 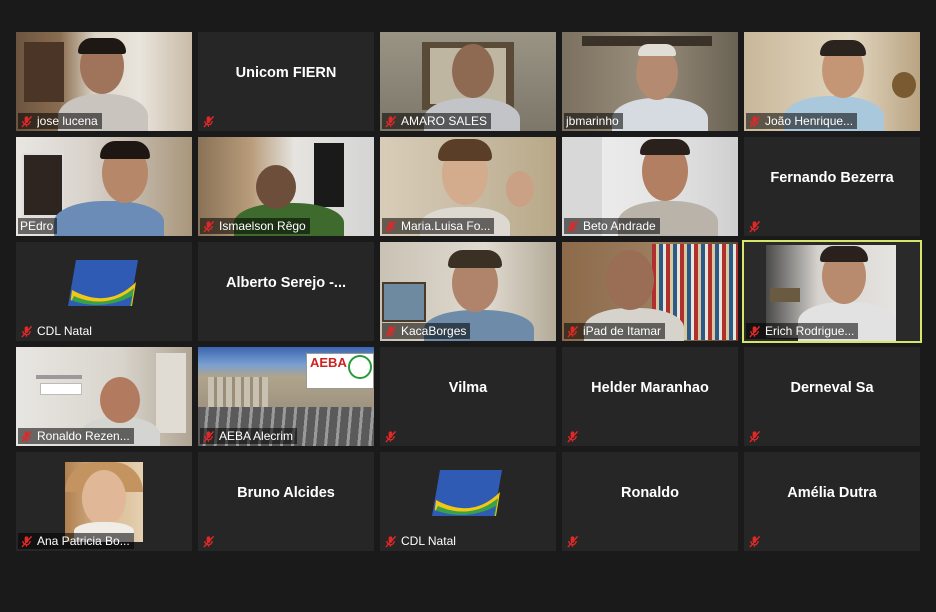 I want to click on participant-name-label: iPad de Itamar, so click(x=615, y=331).